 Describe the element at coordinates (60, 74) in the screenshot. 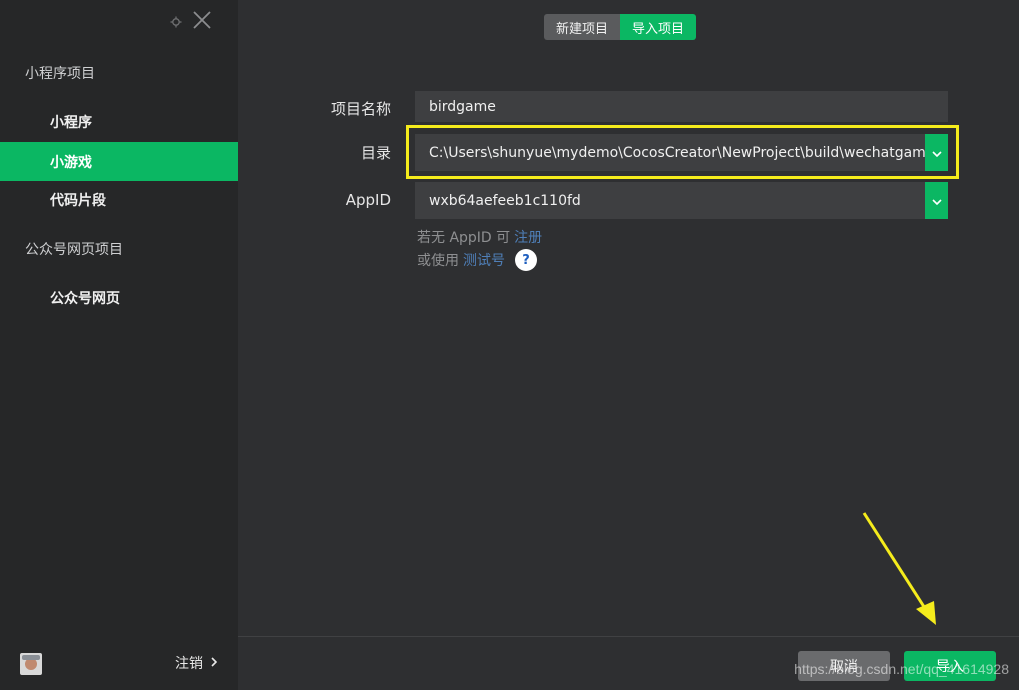

I see `group-title-miniprogram: 小程序项目` at that location.